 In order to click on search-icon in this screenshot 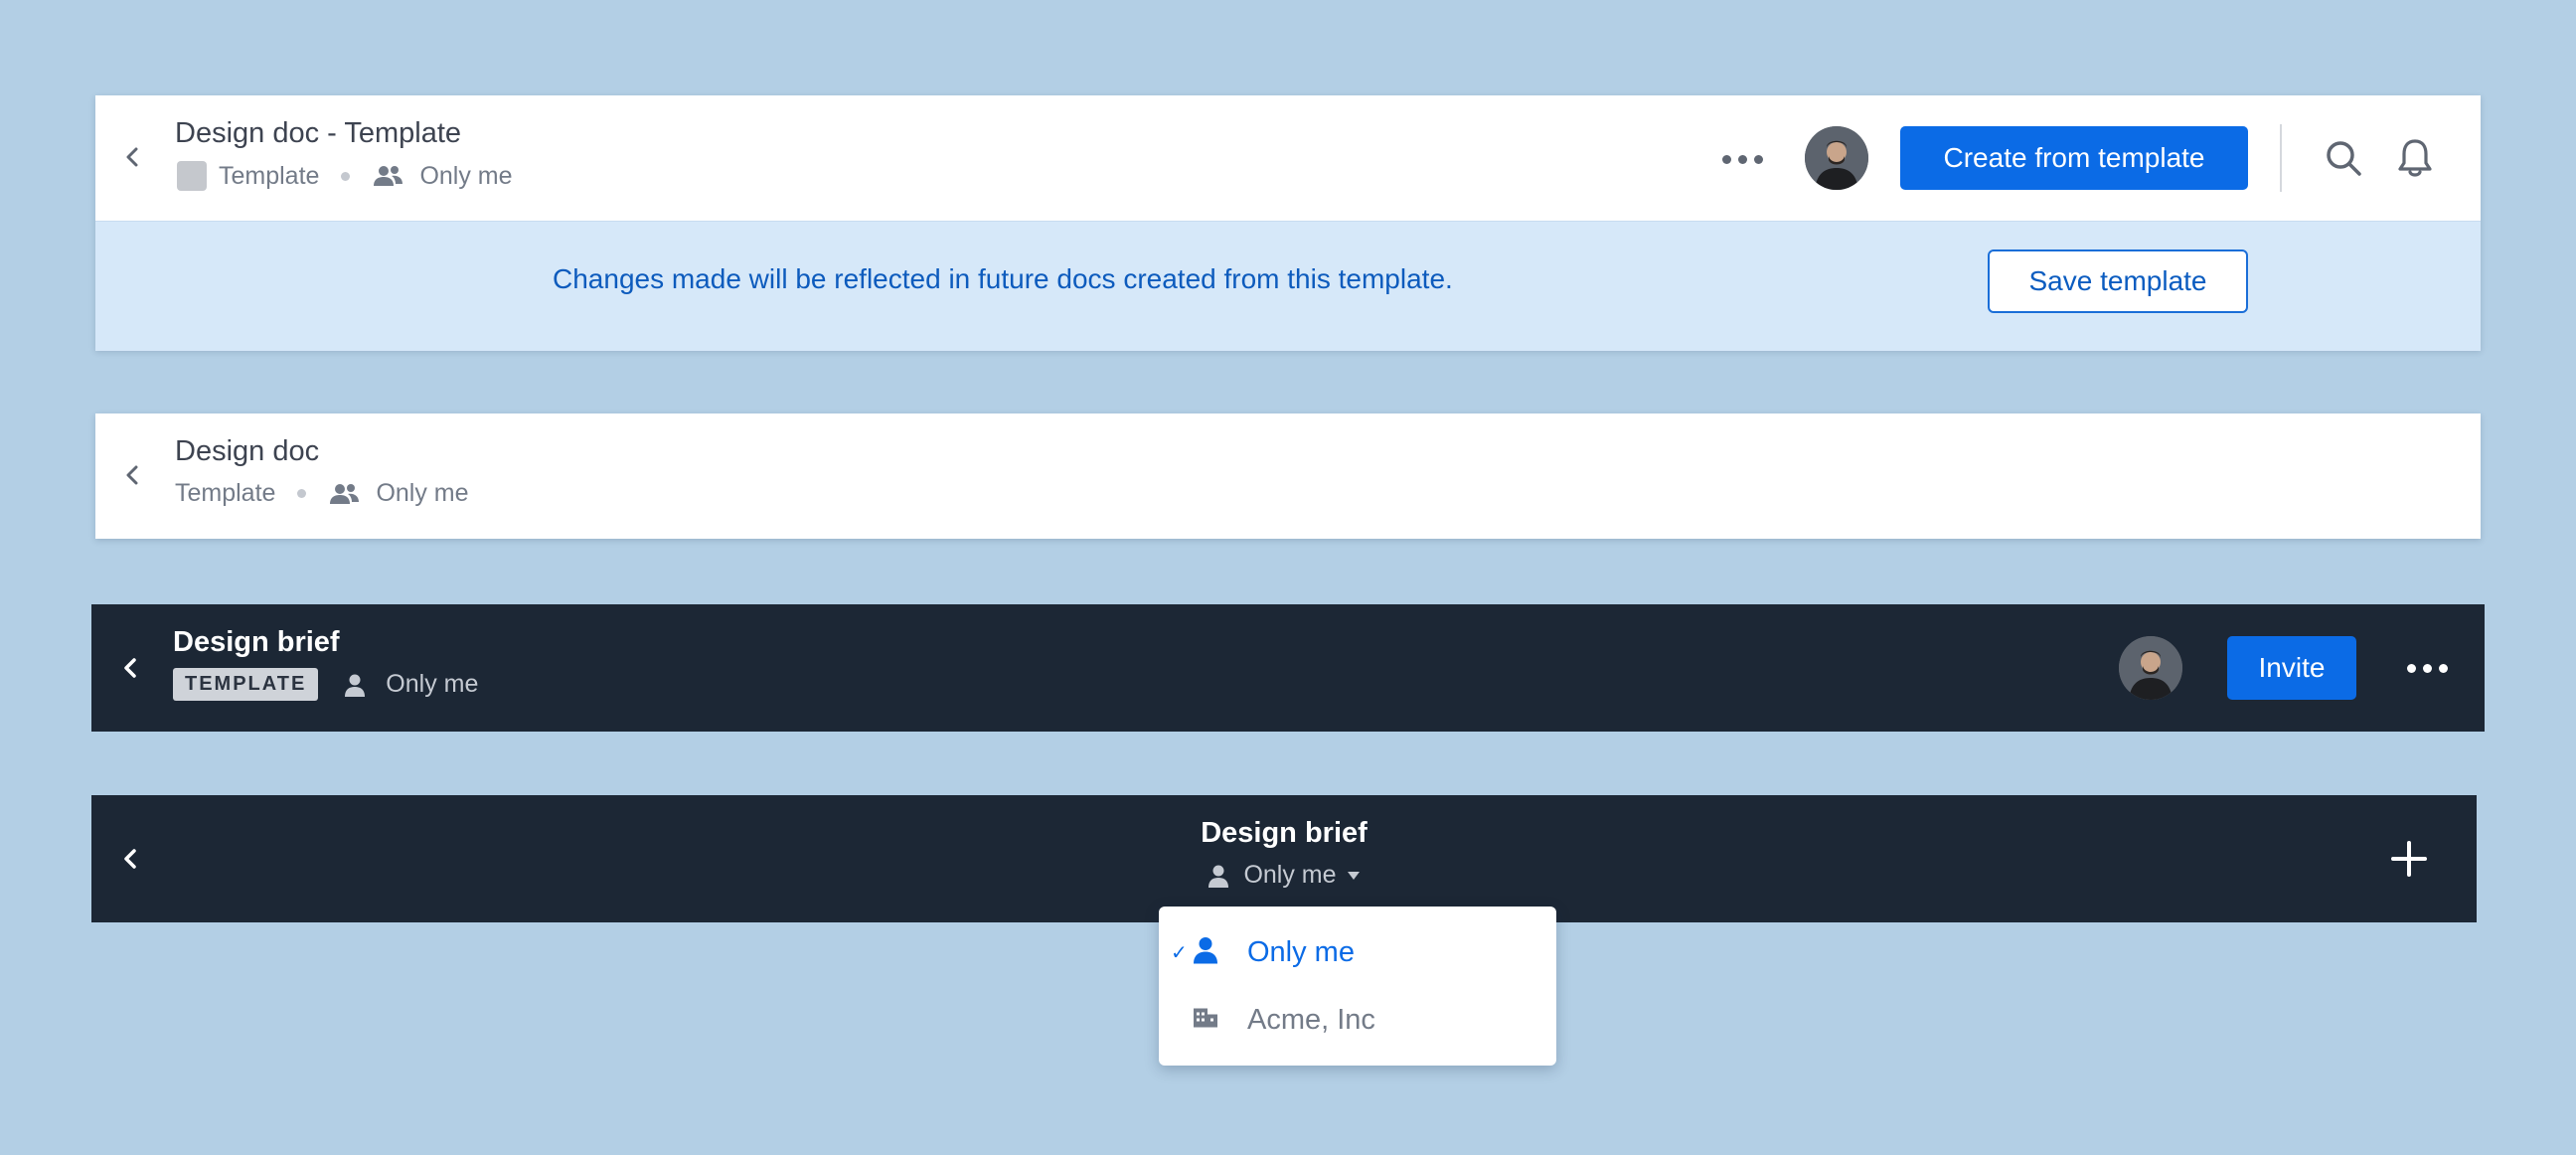, I will do `click(2344, 159)`.